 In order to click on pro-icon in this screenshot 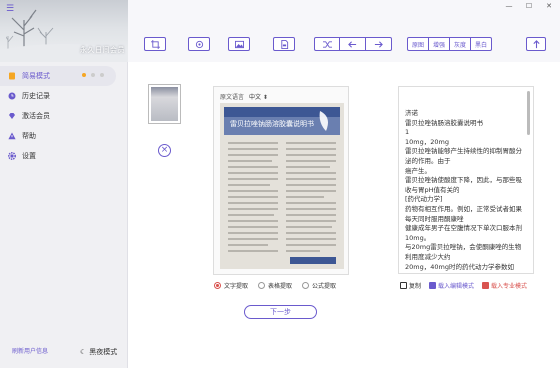, I will do `click(486, 285)`.